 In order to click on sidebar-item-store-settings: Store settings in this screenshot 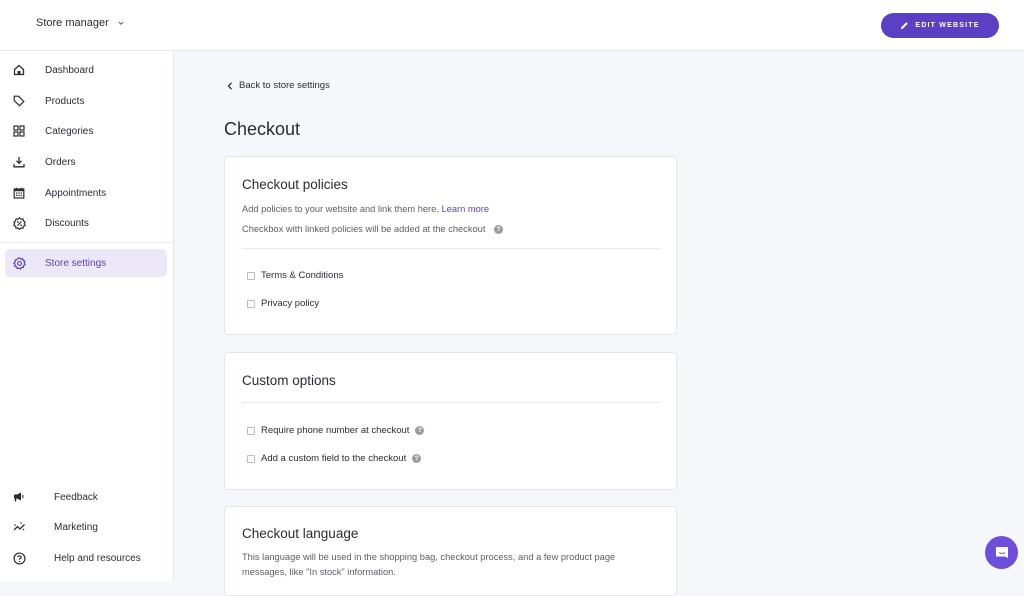, I will do `click(86, 263)`.